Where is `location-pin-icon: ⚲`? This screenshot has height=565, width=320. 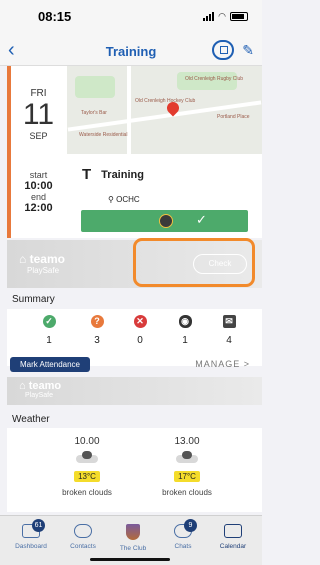 location-pin-icon: ⚲ is located at coordinates (111, 199).